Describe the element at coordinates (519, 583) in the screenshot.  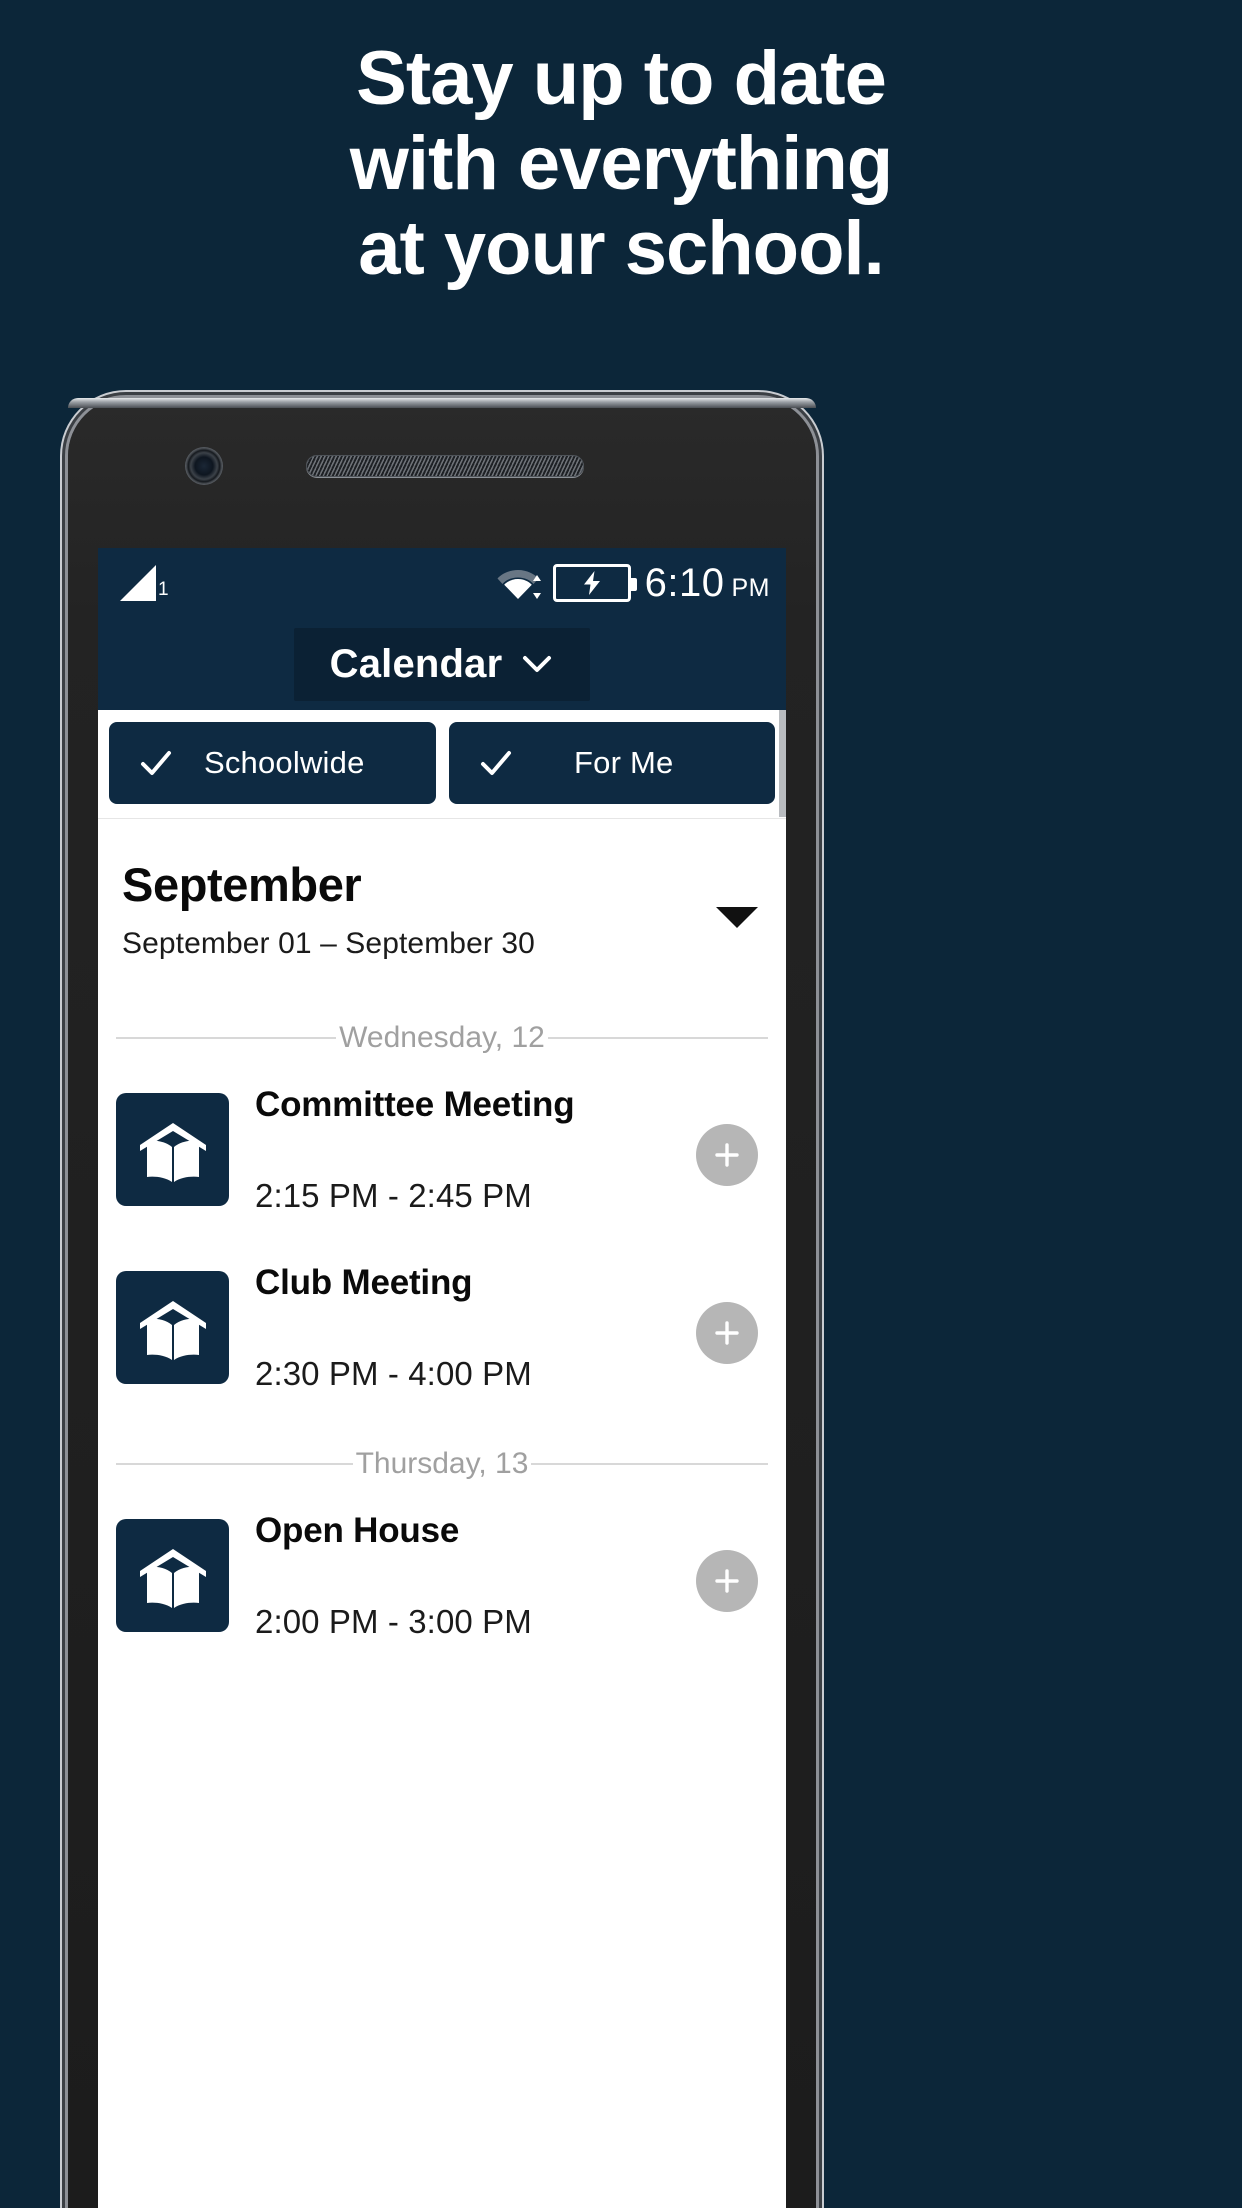
I see `wifi-icon` at that location.